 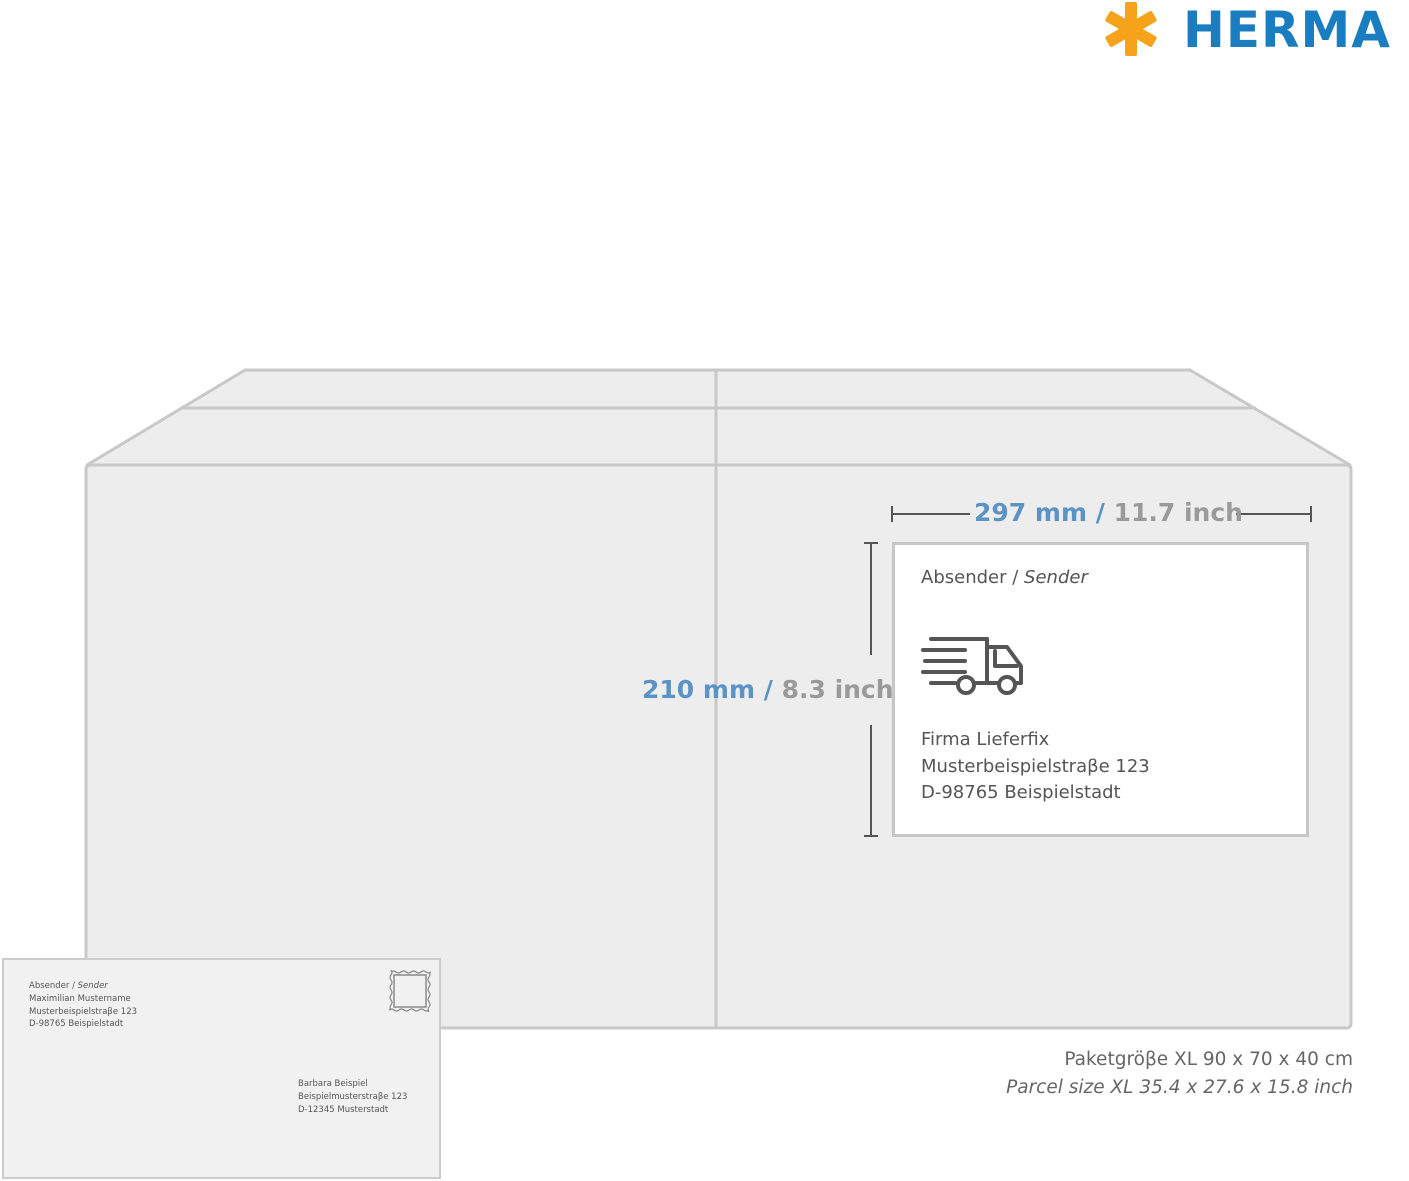 I want to click on label-sender-de: Absender, so click(x=964, y=577).